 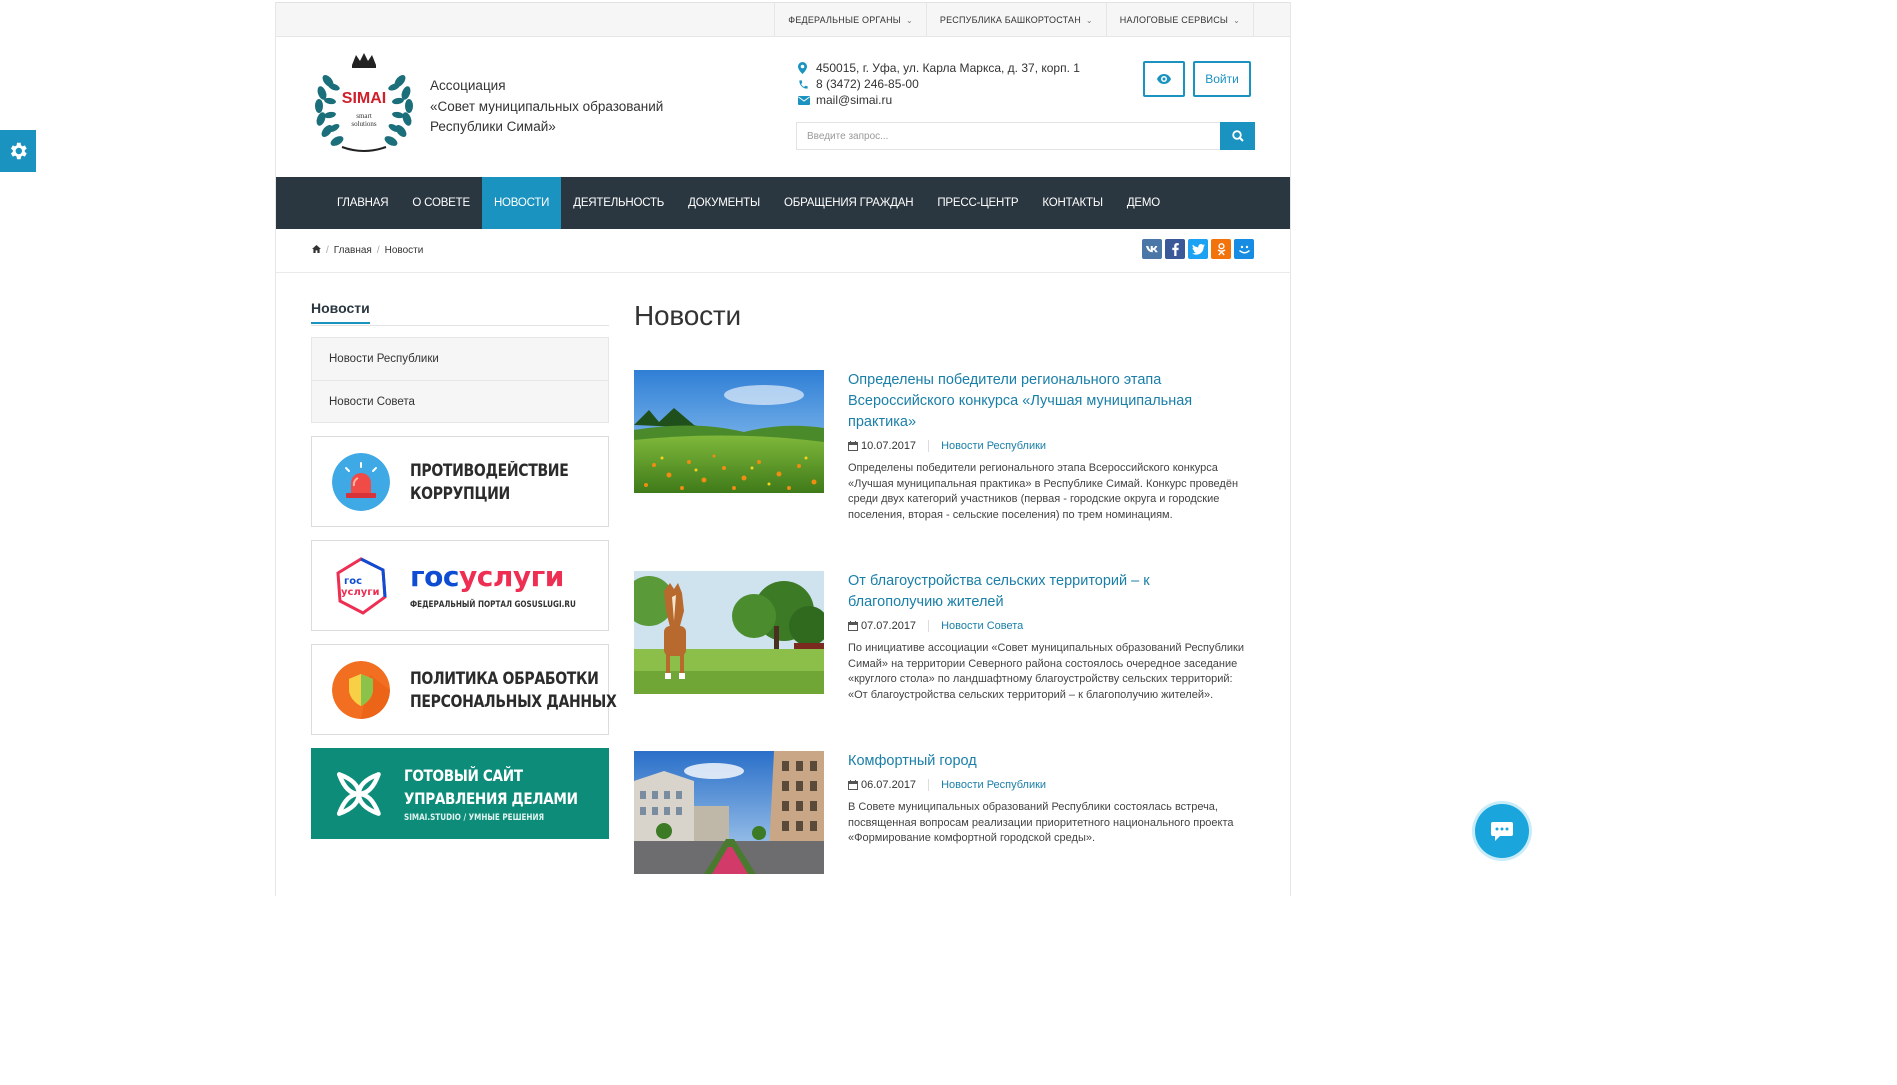 What do you see at coordinates (487, 576) in the screenshot?
I see `gosuslugi-title: госуслуги` at bounding box center [487, 576].